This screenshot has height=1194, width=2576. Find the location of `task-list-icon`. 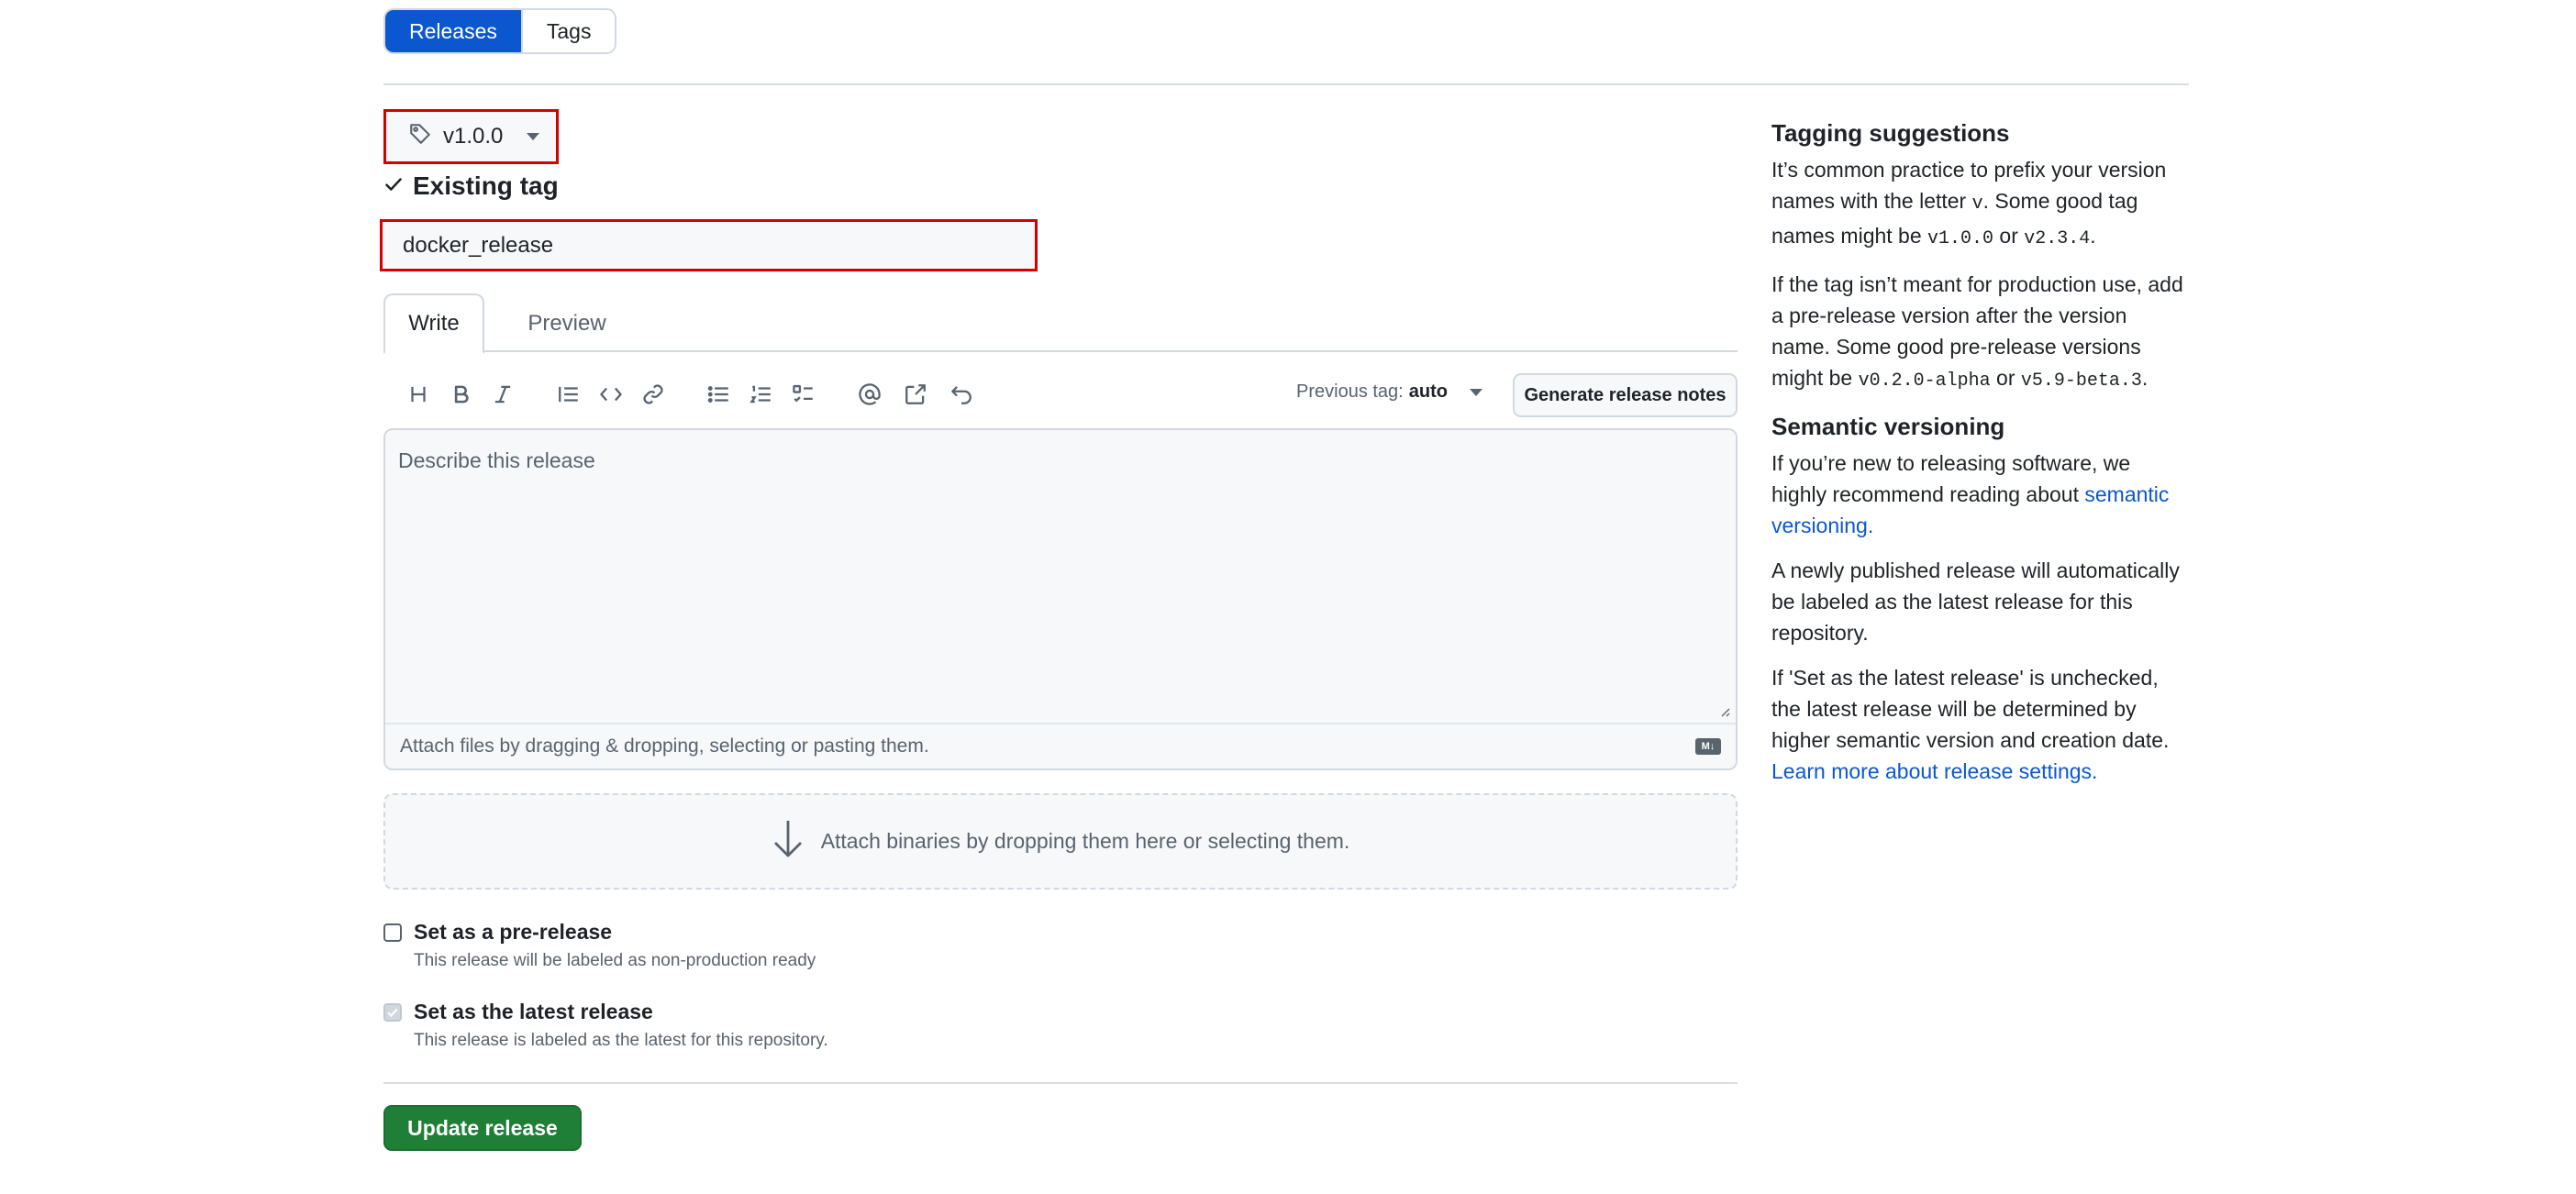

task-list-icon is located at coordinates (803, 394).